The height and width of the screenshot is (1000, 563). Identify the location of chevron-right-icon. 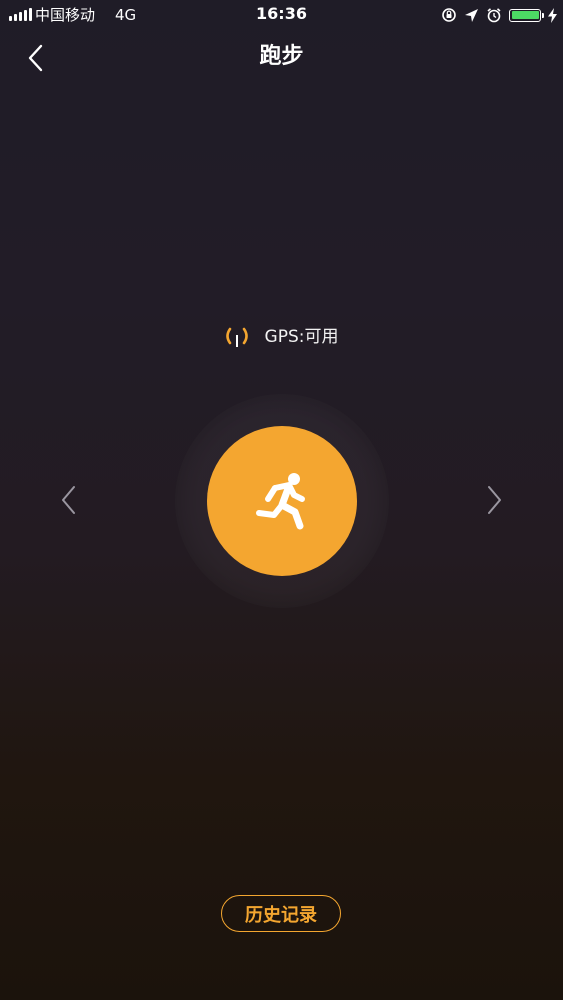
(494, 500).